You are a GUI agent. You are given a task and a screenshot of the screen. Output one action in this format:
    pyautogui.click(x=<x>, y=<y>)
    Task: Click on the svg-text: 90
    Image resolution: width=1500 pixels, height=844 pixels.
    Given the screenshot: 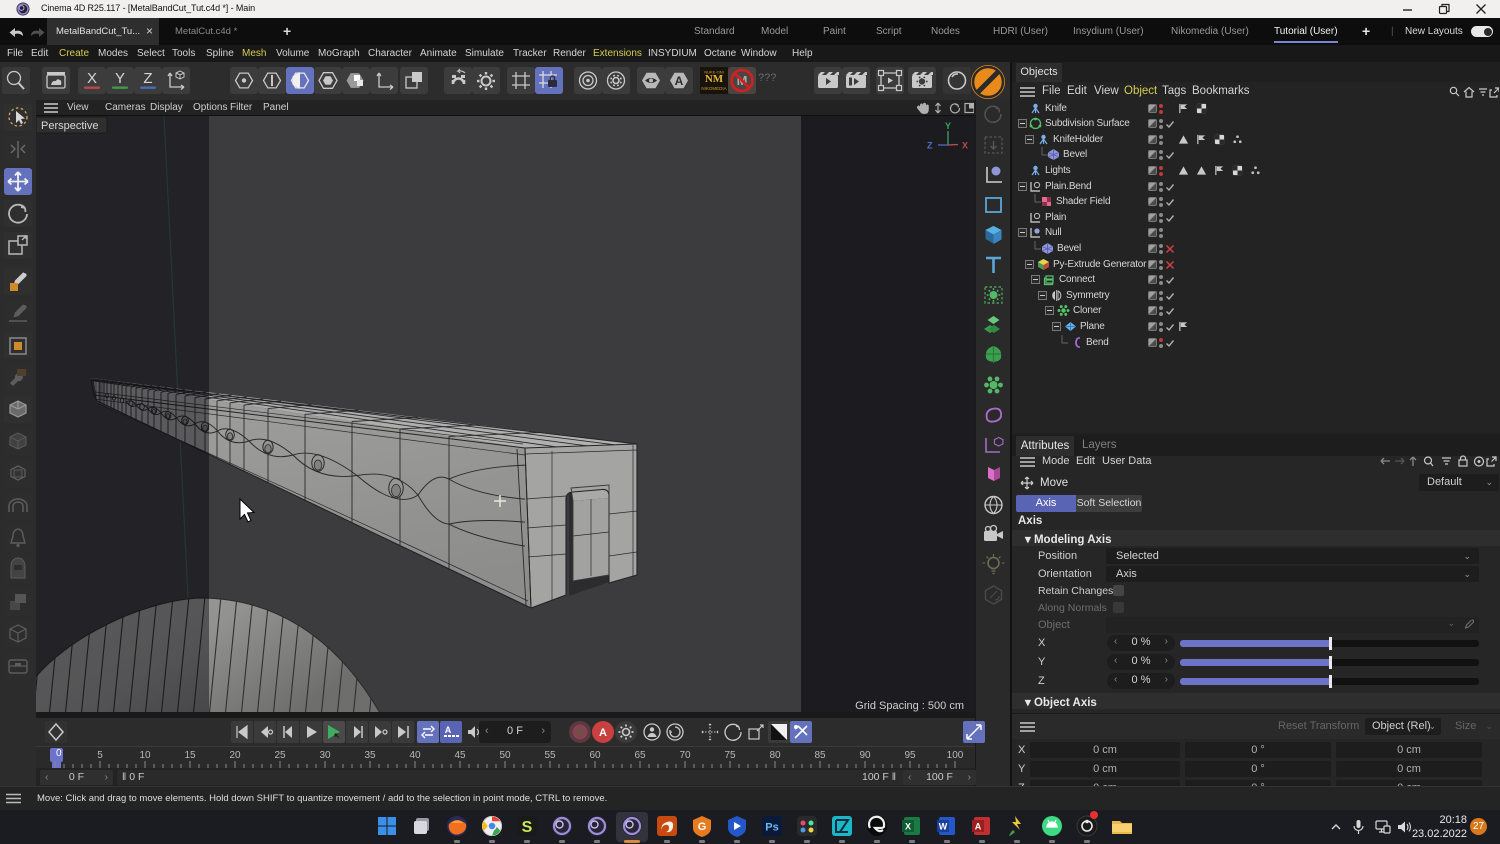 What is the action you would take?
    pyautogui.click(x=865, y=755)
    